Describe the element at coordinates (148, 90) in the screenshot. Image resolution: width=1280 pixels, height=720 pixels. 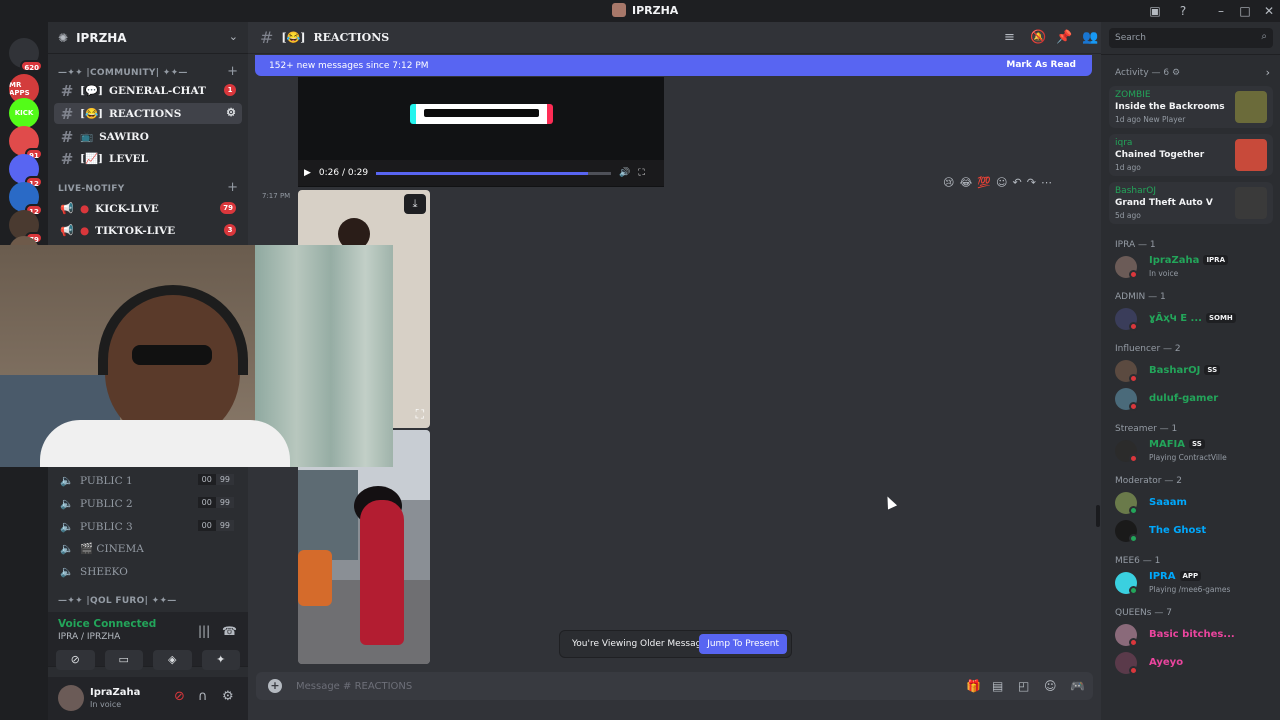
I see `channel-general-chat: # [💬] GENERAL-CHAT 1` at that location.